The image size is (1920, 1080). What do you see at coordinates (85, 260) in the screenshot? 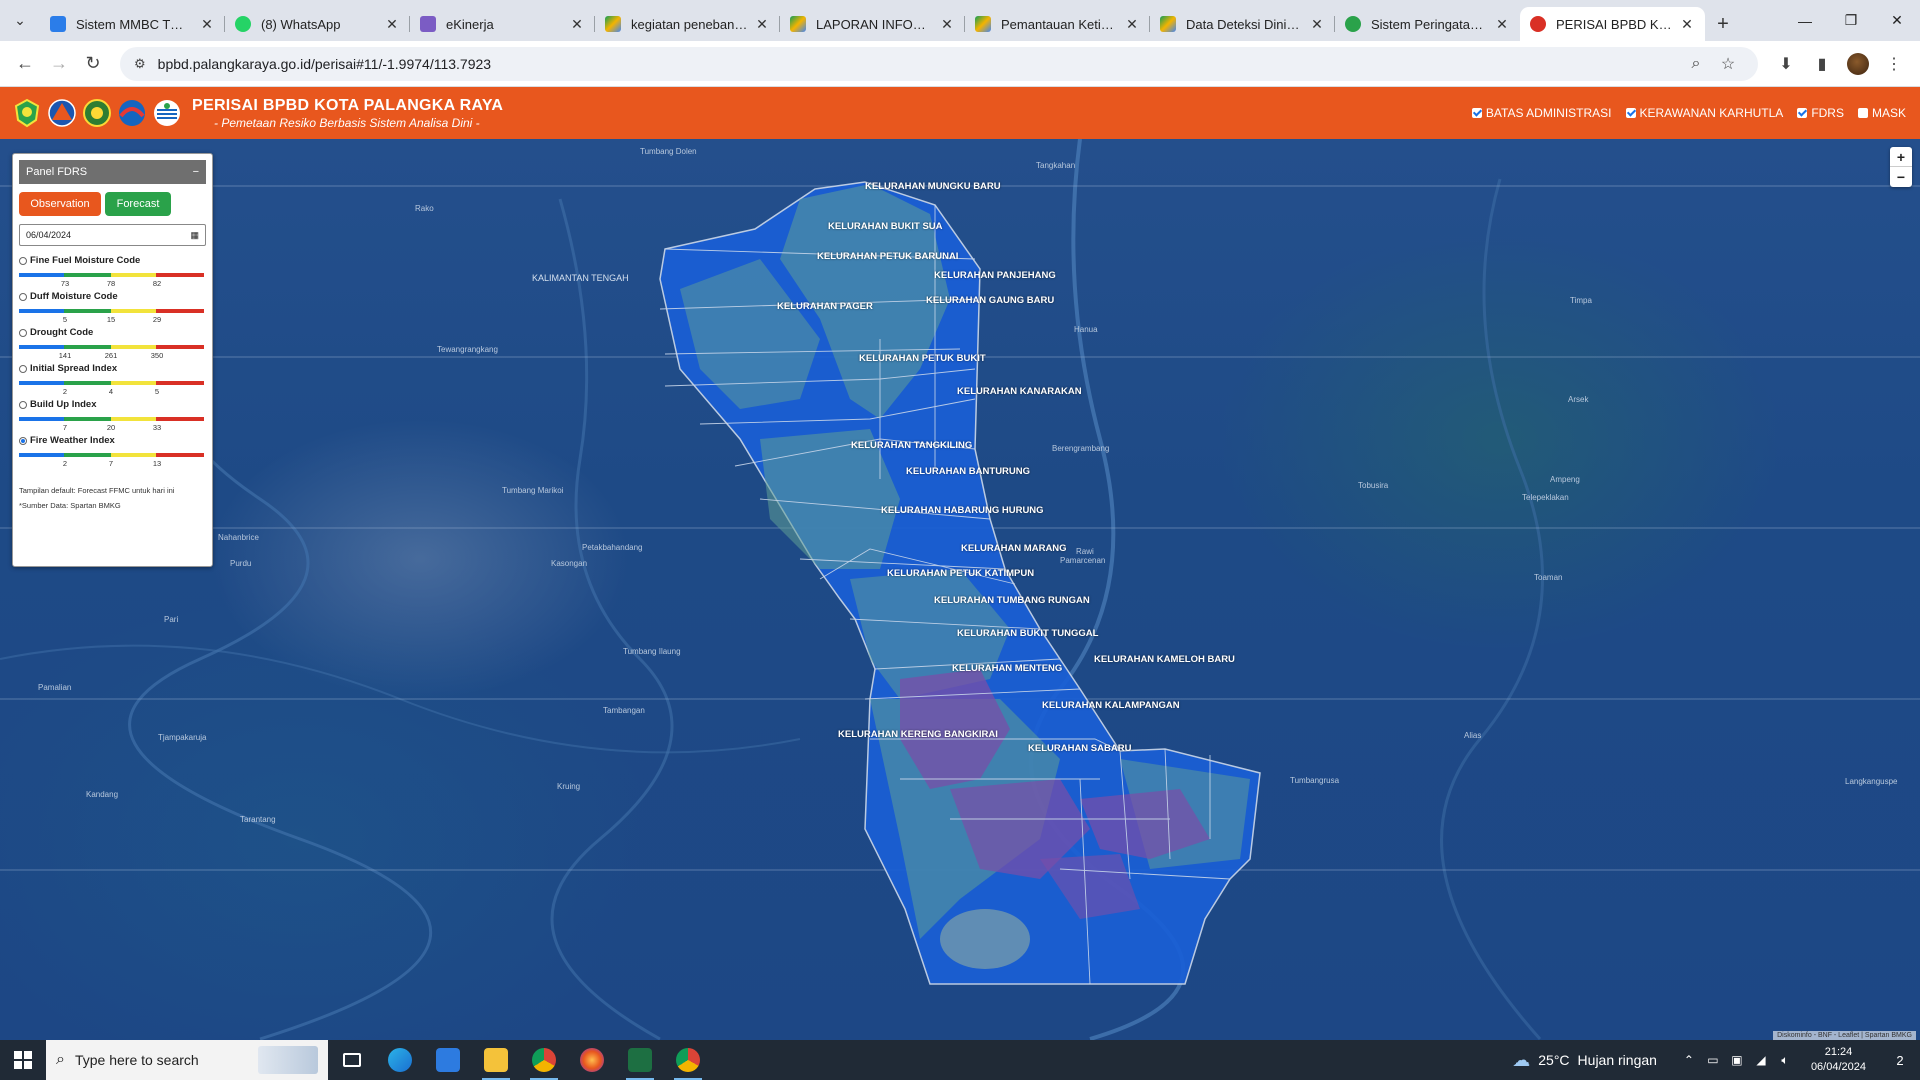
I see `index-label: Fine Fuel Moisture Code` at bounding box center [85, 260].